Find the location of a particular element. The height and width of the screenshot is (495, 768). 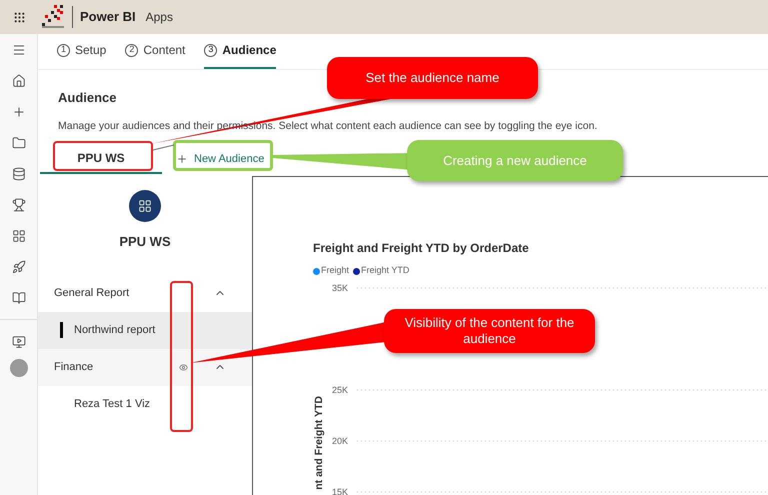

rocket-icon is located at coordinates (19, 267).